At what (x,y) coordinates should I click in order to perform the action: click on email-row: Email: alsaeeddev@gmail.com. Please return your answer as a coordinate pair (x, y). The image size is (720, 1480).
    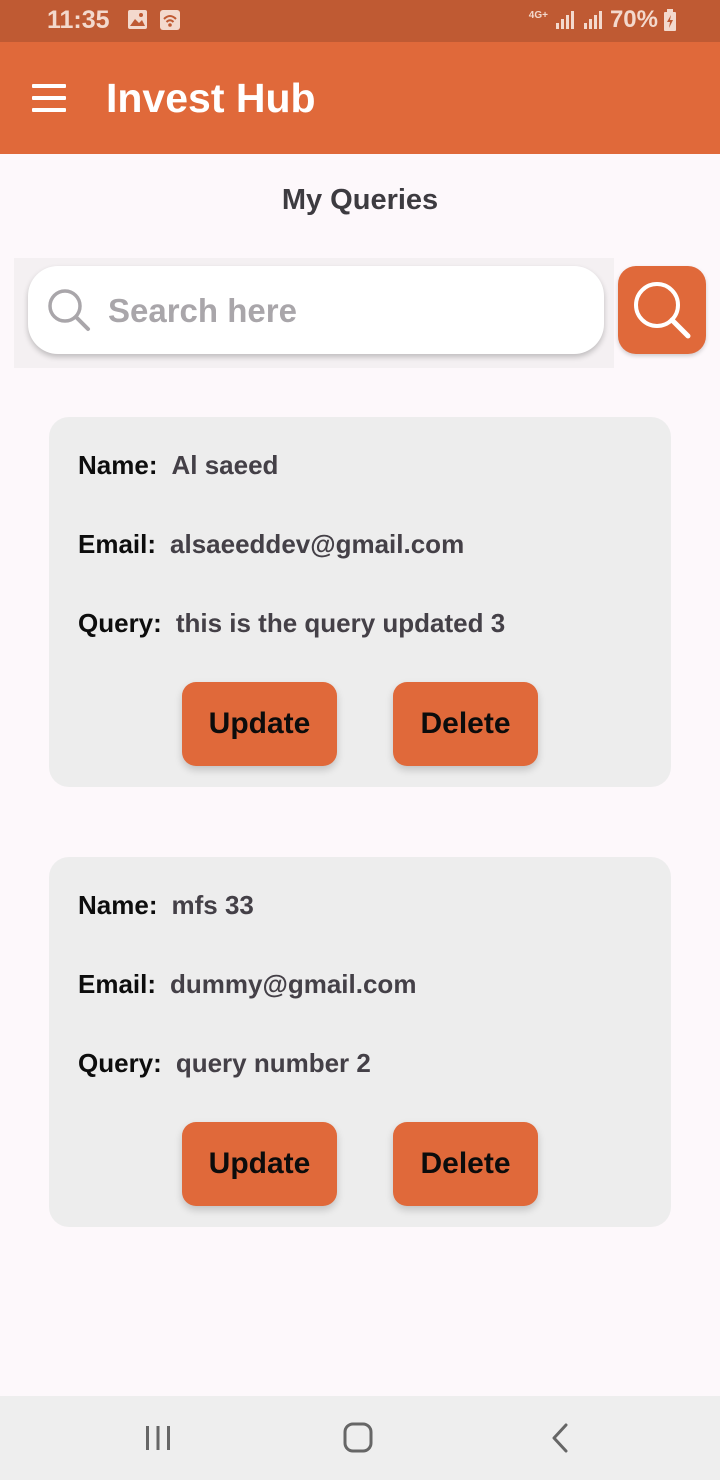
    Looking at the image, I should click on (271, 544).